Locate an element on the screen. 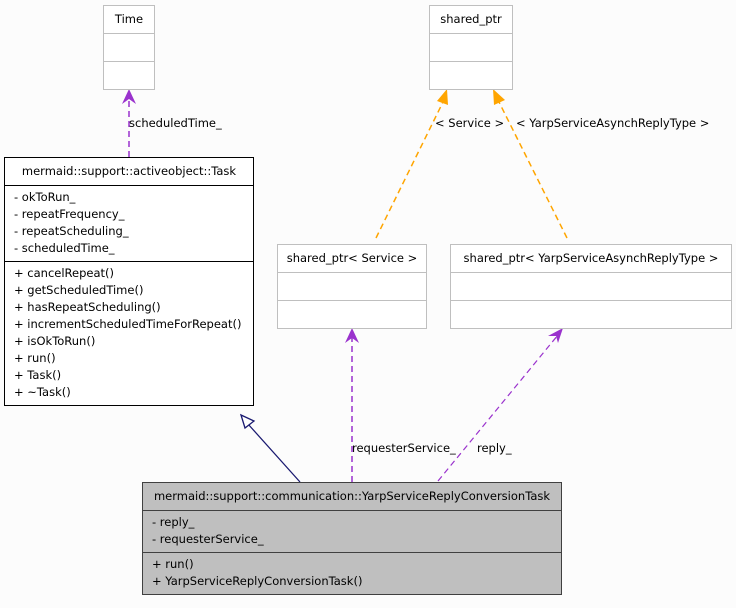 This screenshot has height=608, width=736. method: + incrementScheduledTimeForRepeat() is located at coordinates (128, 324).